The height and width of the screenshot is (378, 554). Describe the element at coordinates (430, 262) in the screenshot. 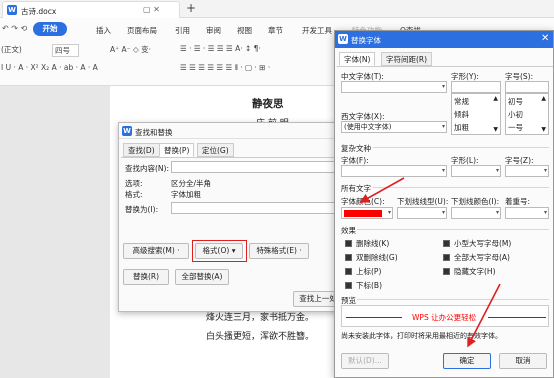

I see `annotation-arrows` at that location.